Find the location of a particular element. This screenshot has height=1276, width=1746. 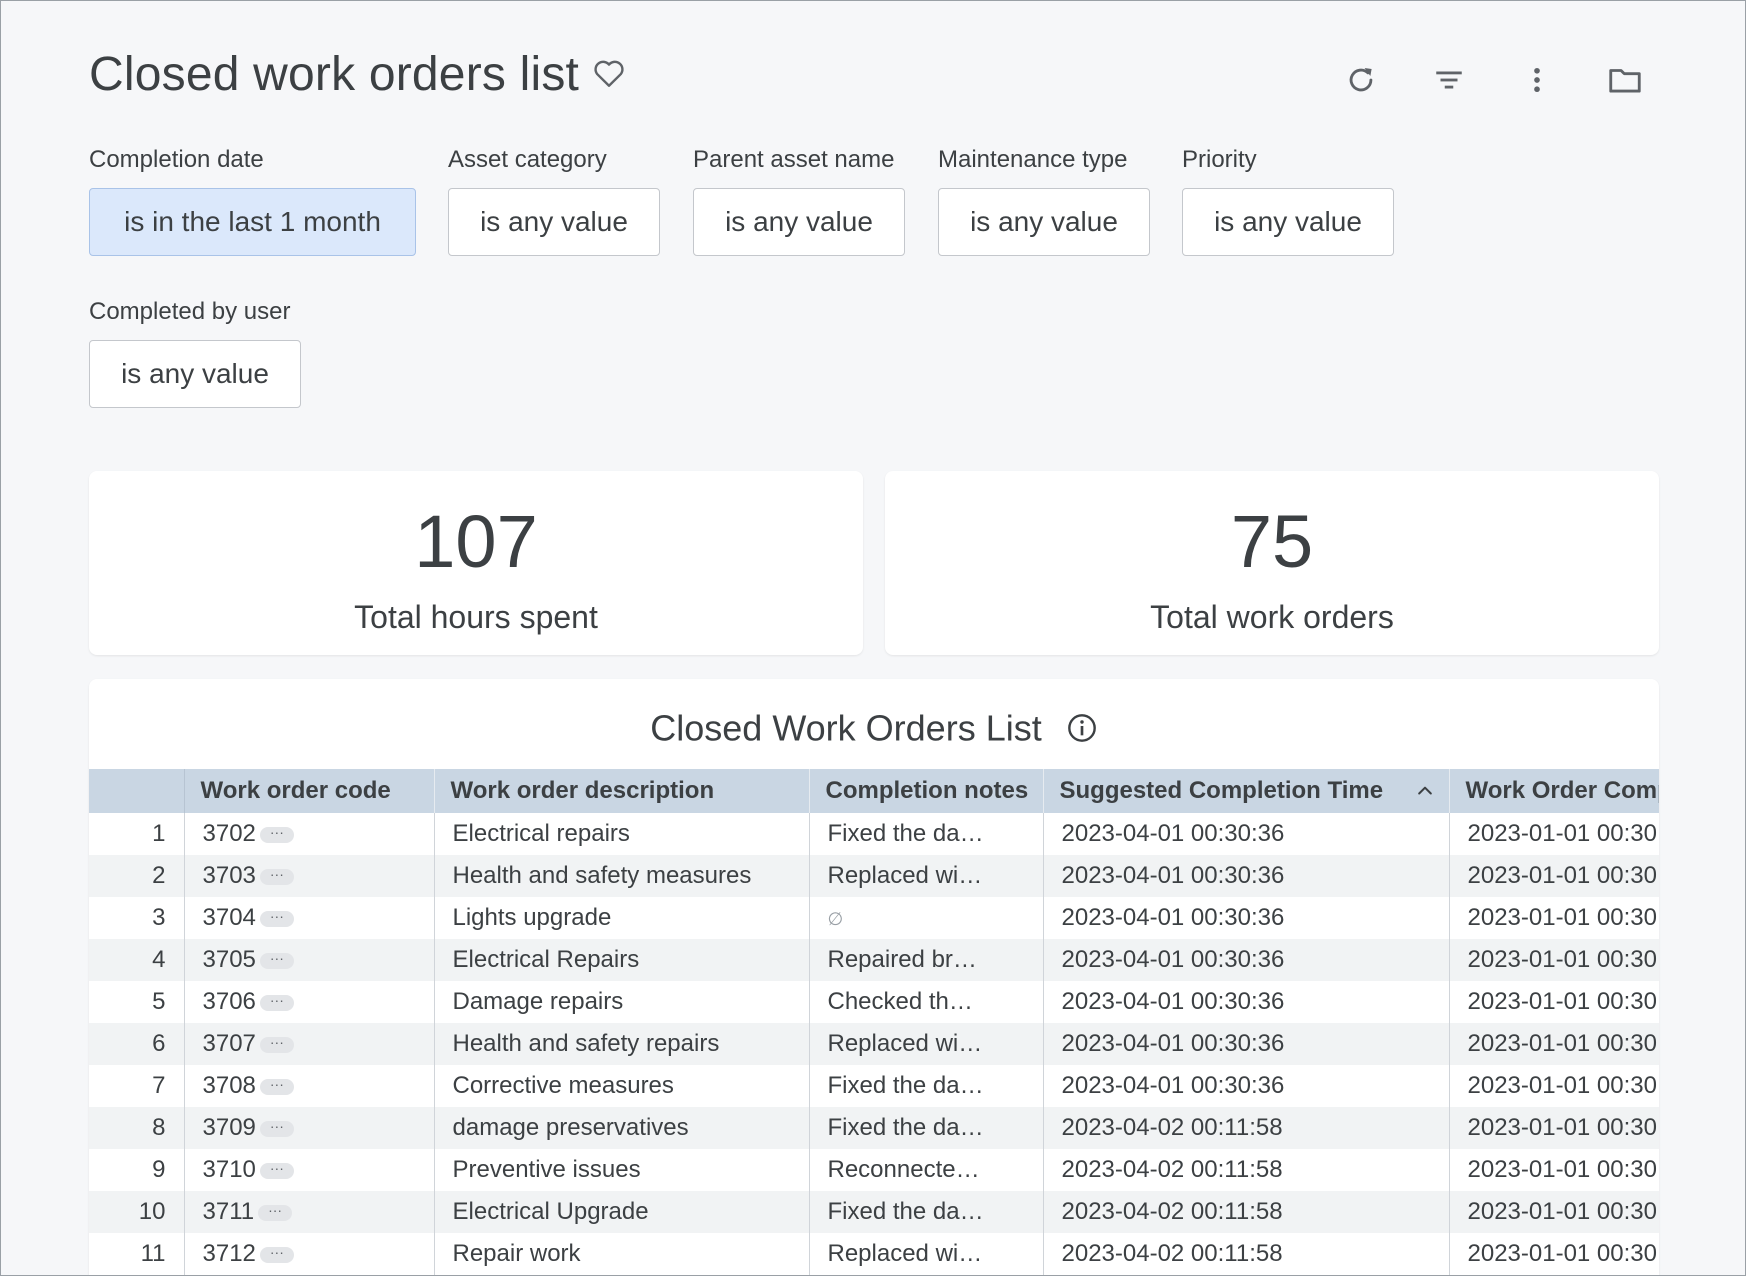

cell-work-order-code: 3707 ··· is located at coordinates (309, 1044).